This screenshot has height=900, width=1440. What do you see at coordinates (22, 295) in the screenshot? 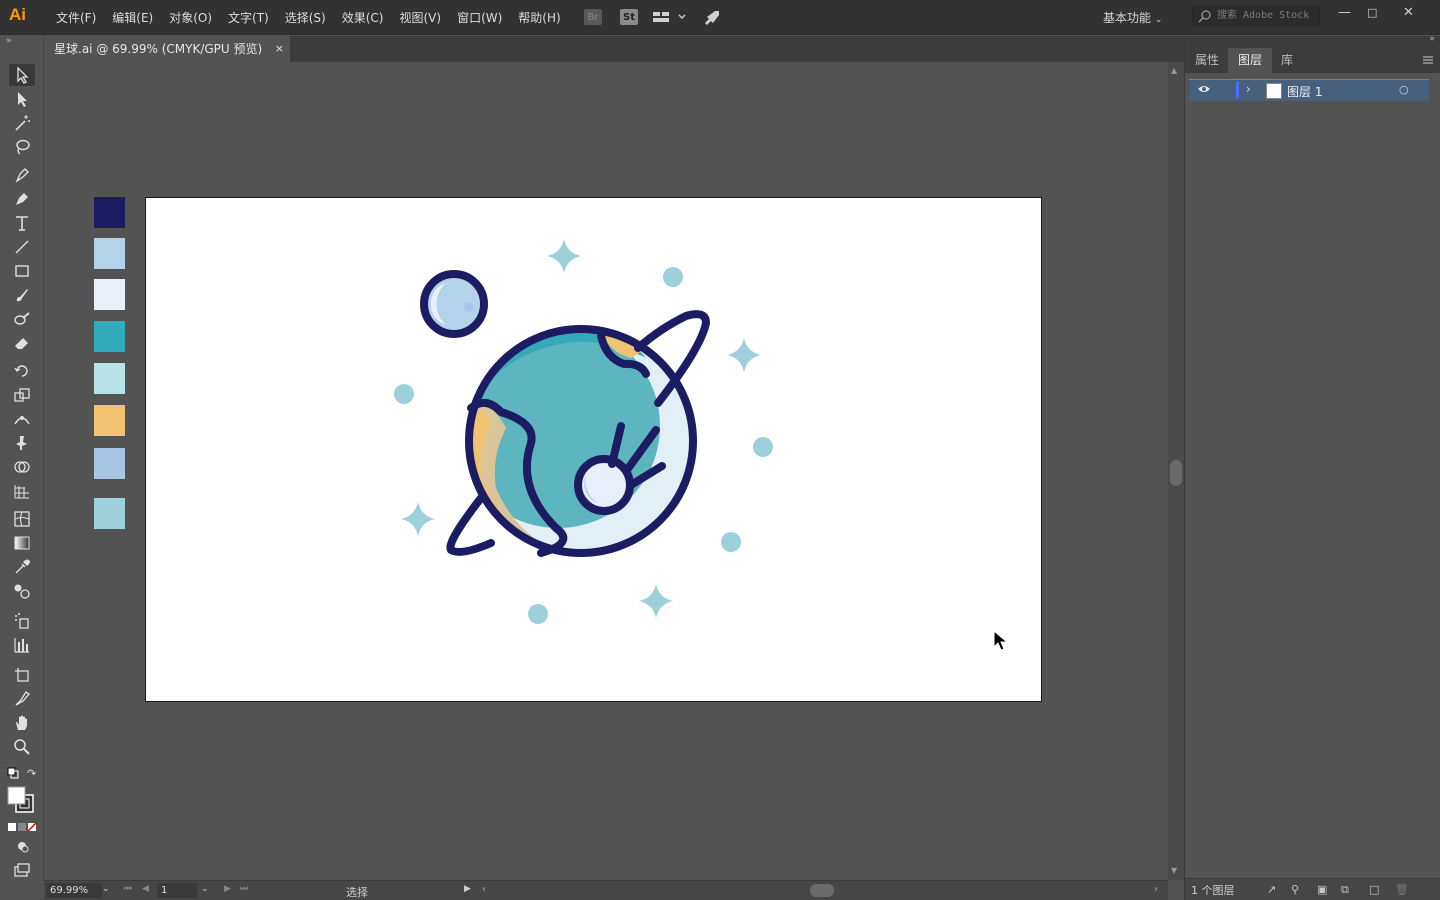
I see `paintbrush-tool-icon` at bounding box center [22, 295].